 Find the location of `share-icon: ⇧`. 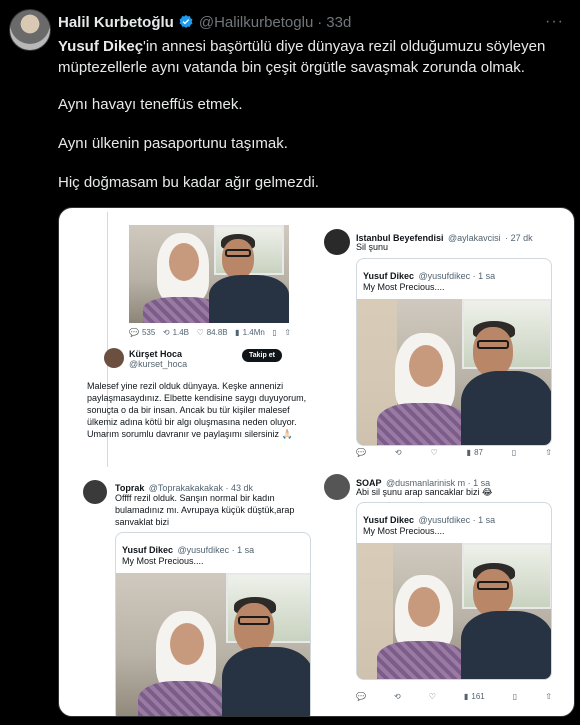

share-icon: ⇧ is located at coordinates (287, 332).